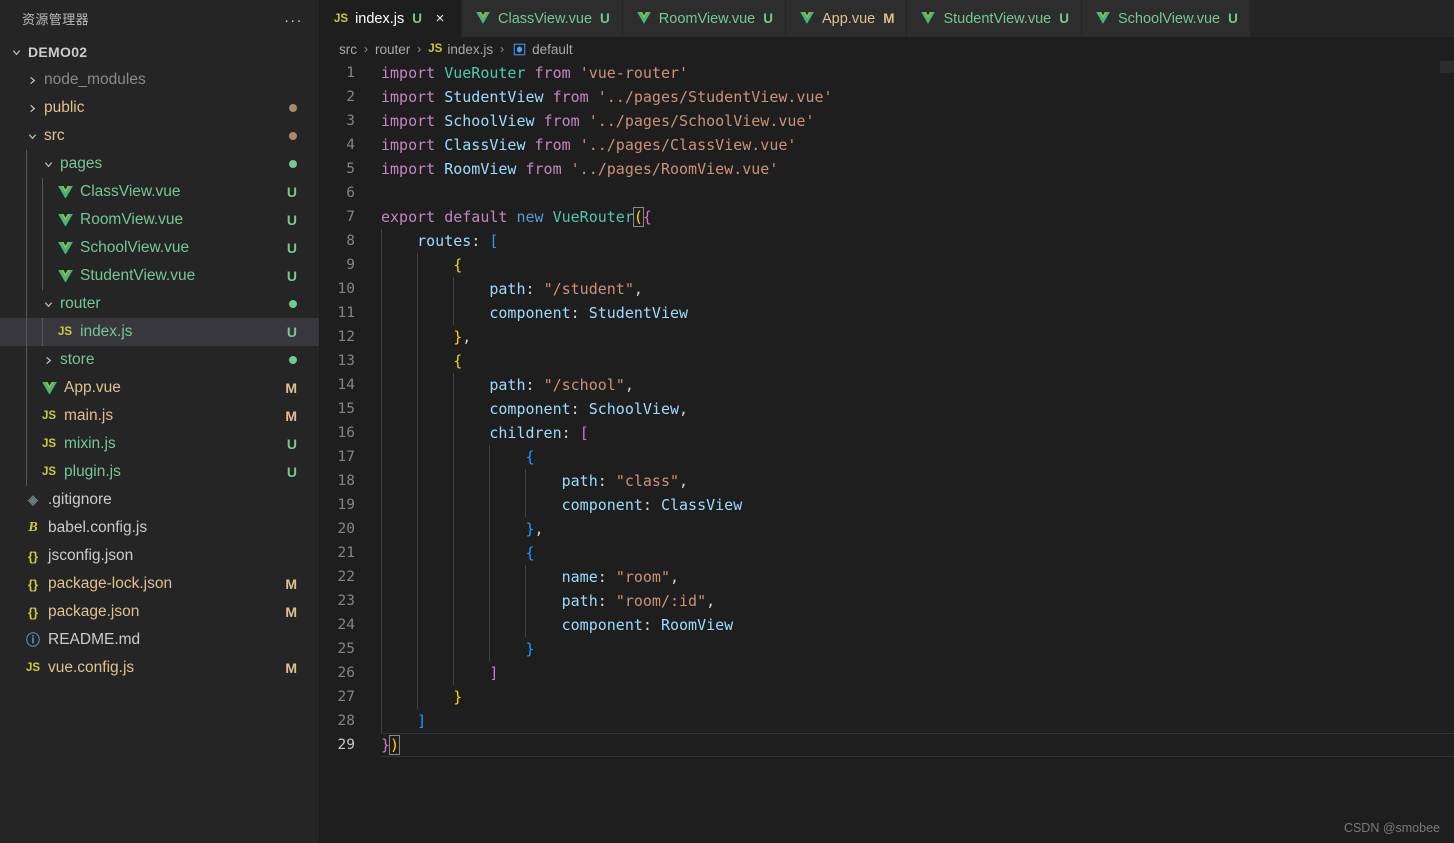 Image resolution: width=1454 pixels, height=843 pixels. I want to click on tab-file-icon: JS, so click(341, 19).